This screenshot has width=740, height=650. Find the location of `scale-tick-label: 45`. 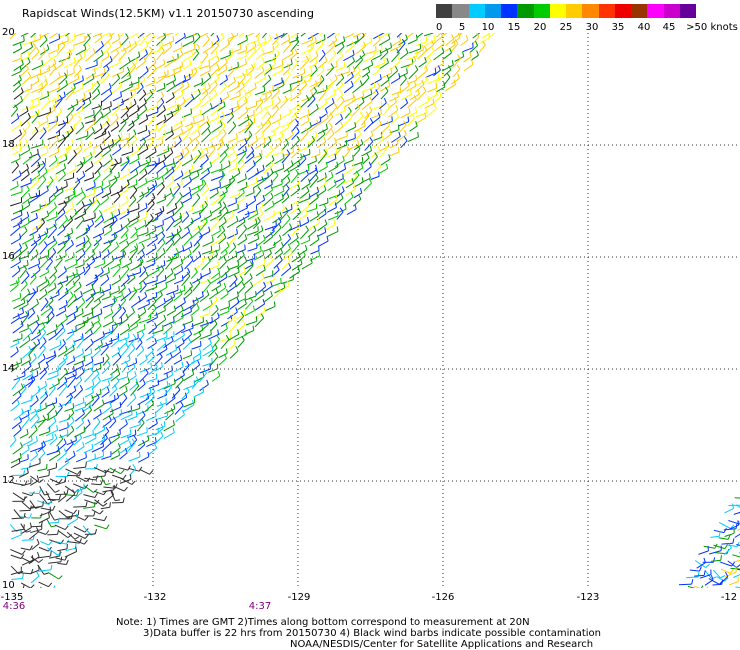

scale-tick-label: 45 is located at coordinates (669, 27).